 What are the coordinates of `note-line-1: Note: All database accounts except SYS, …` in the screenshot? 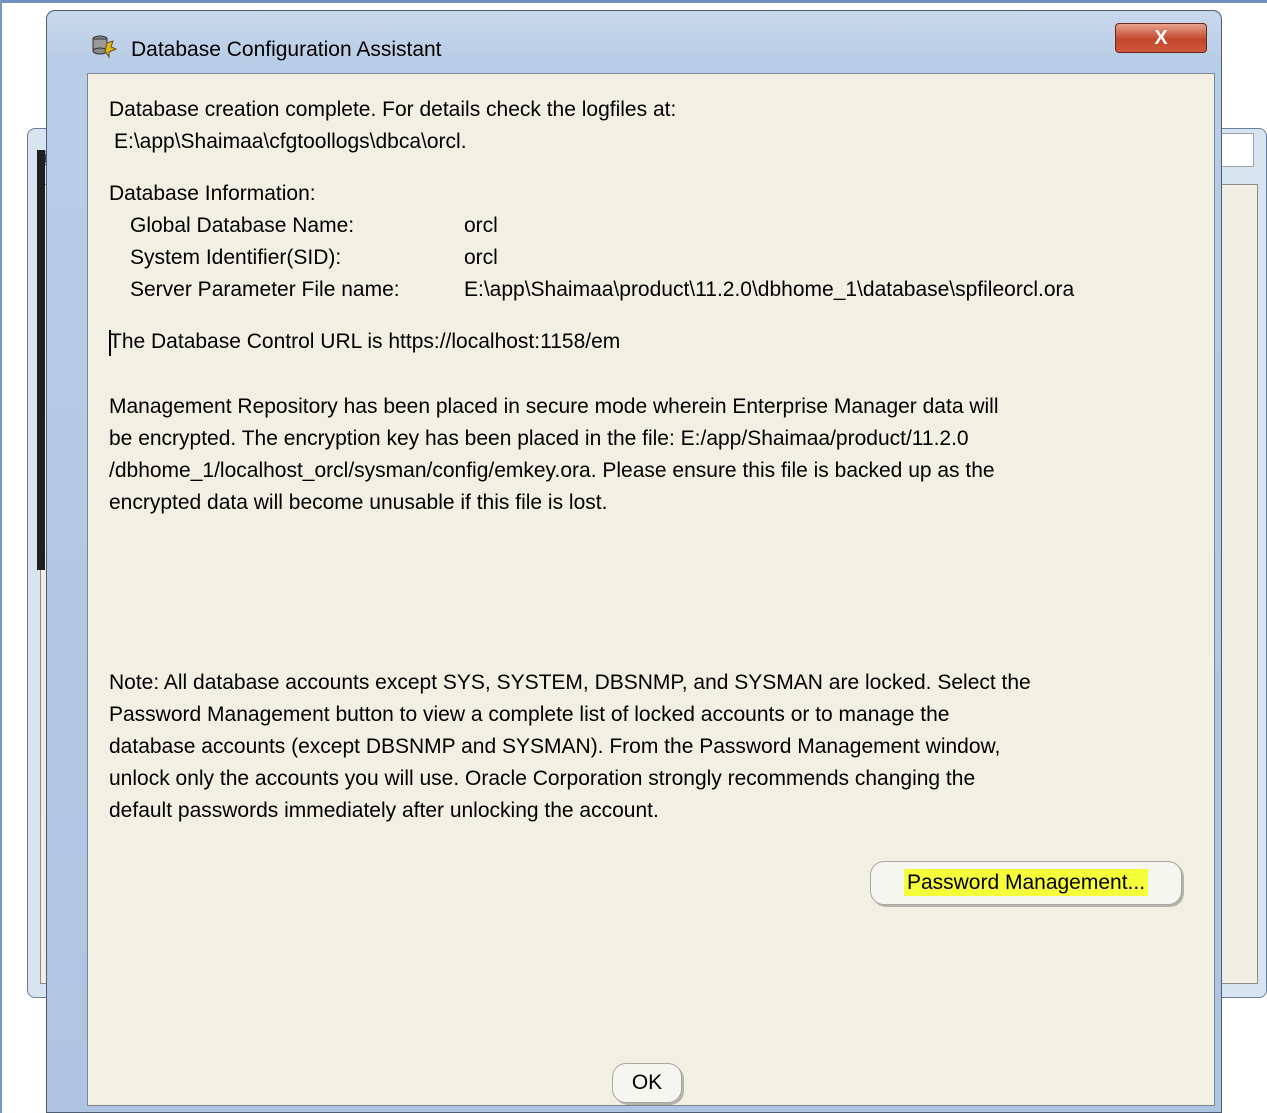 It's located at (570, 682).